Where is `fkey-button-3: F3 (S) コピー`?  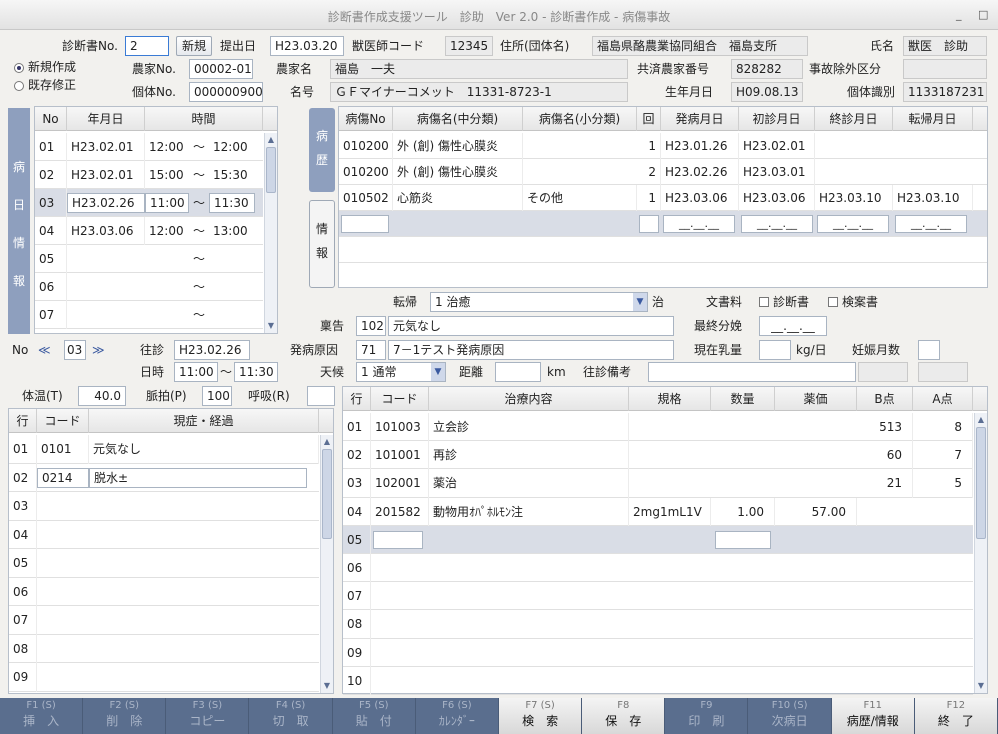 fkey-button-3: F3 (S) コピー is located at coordinates (208, 716).